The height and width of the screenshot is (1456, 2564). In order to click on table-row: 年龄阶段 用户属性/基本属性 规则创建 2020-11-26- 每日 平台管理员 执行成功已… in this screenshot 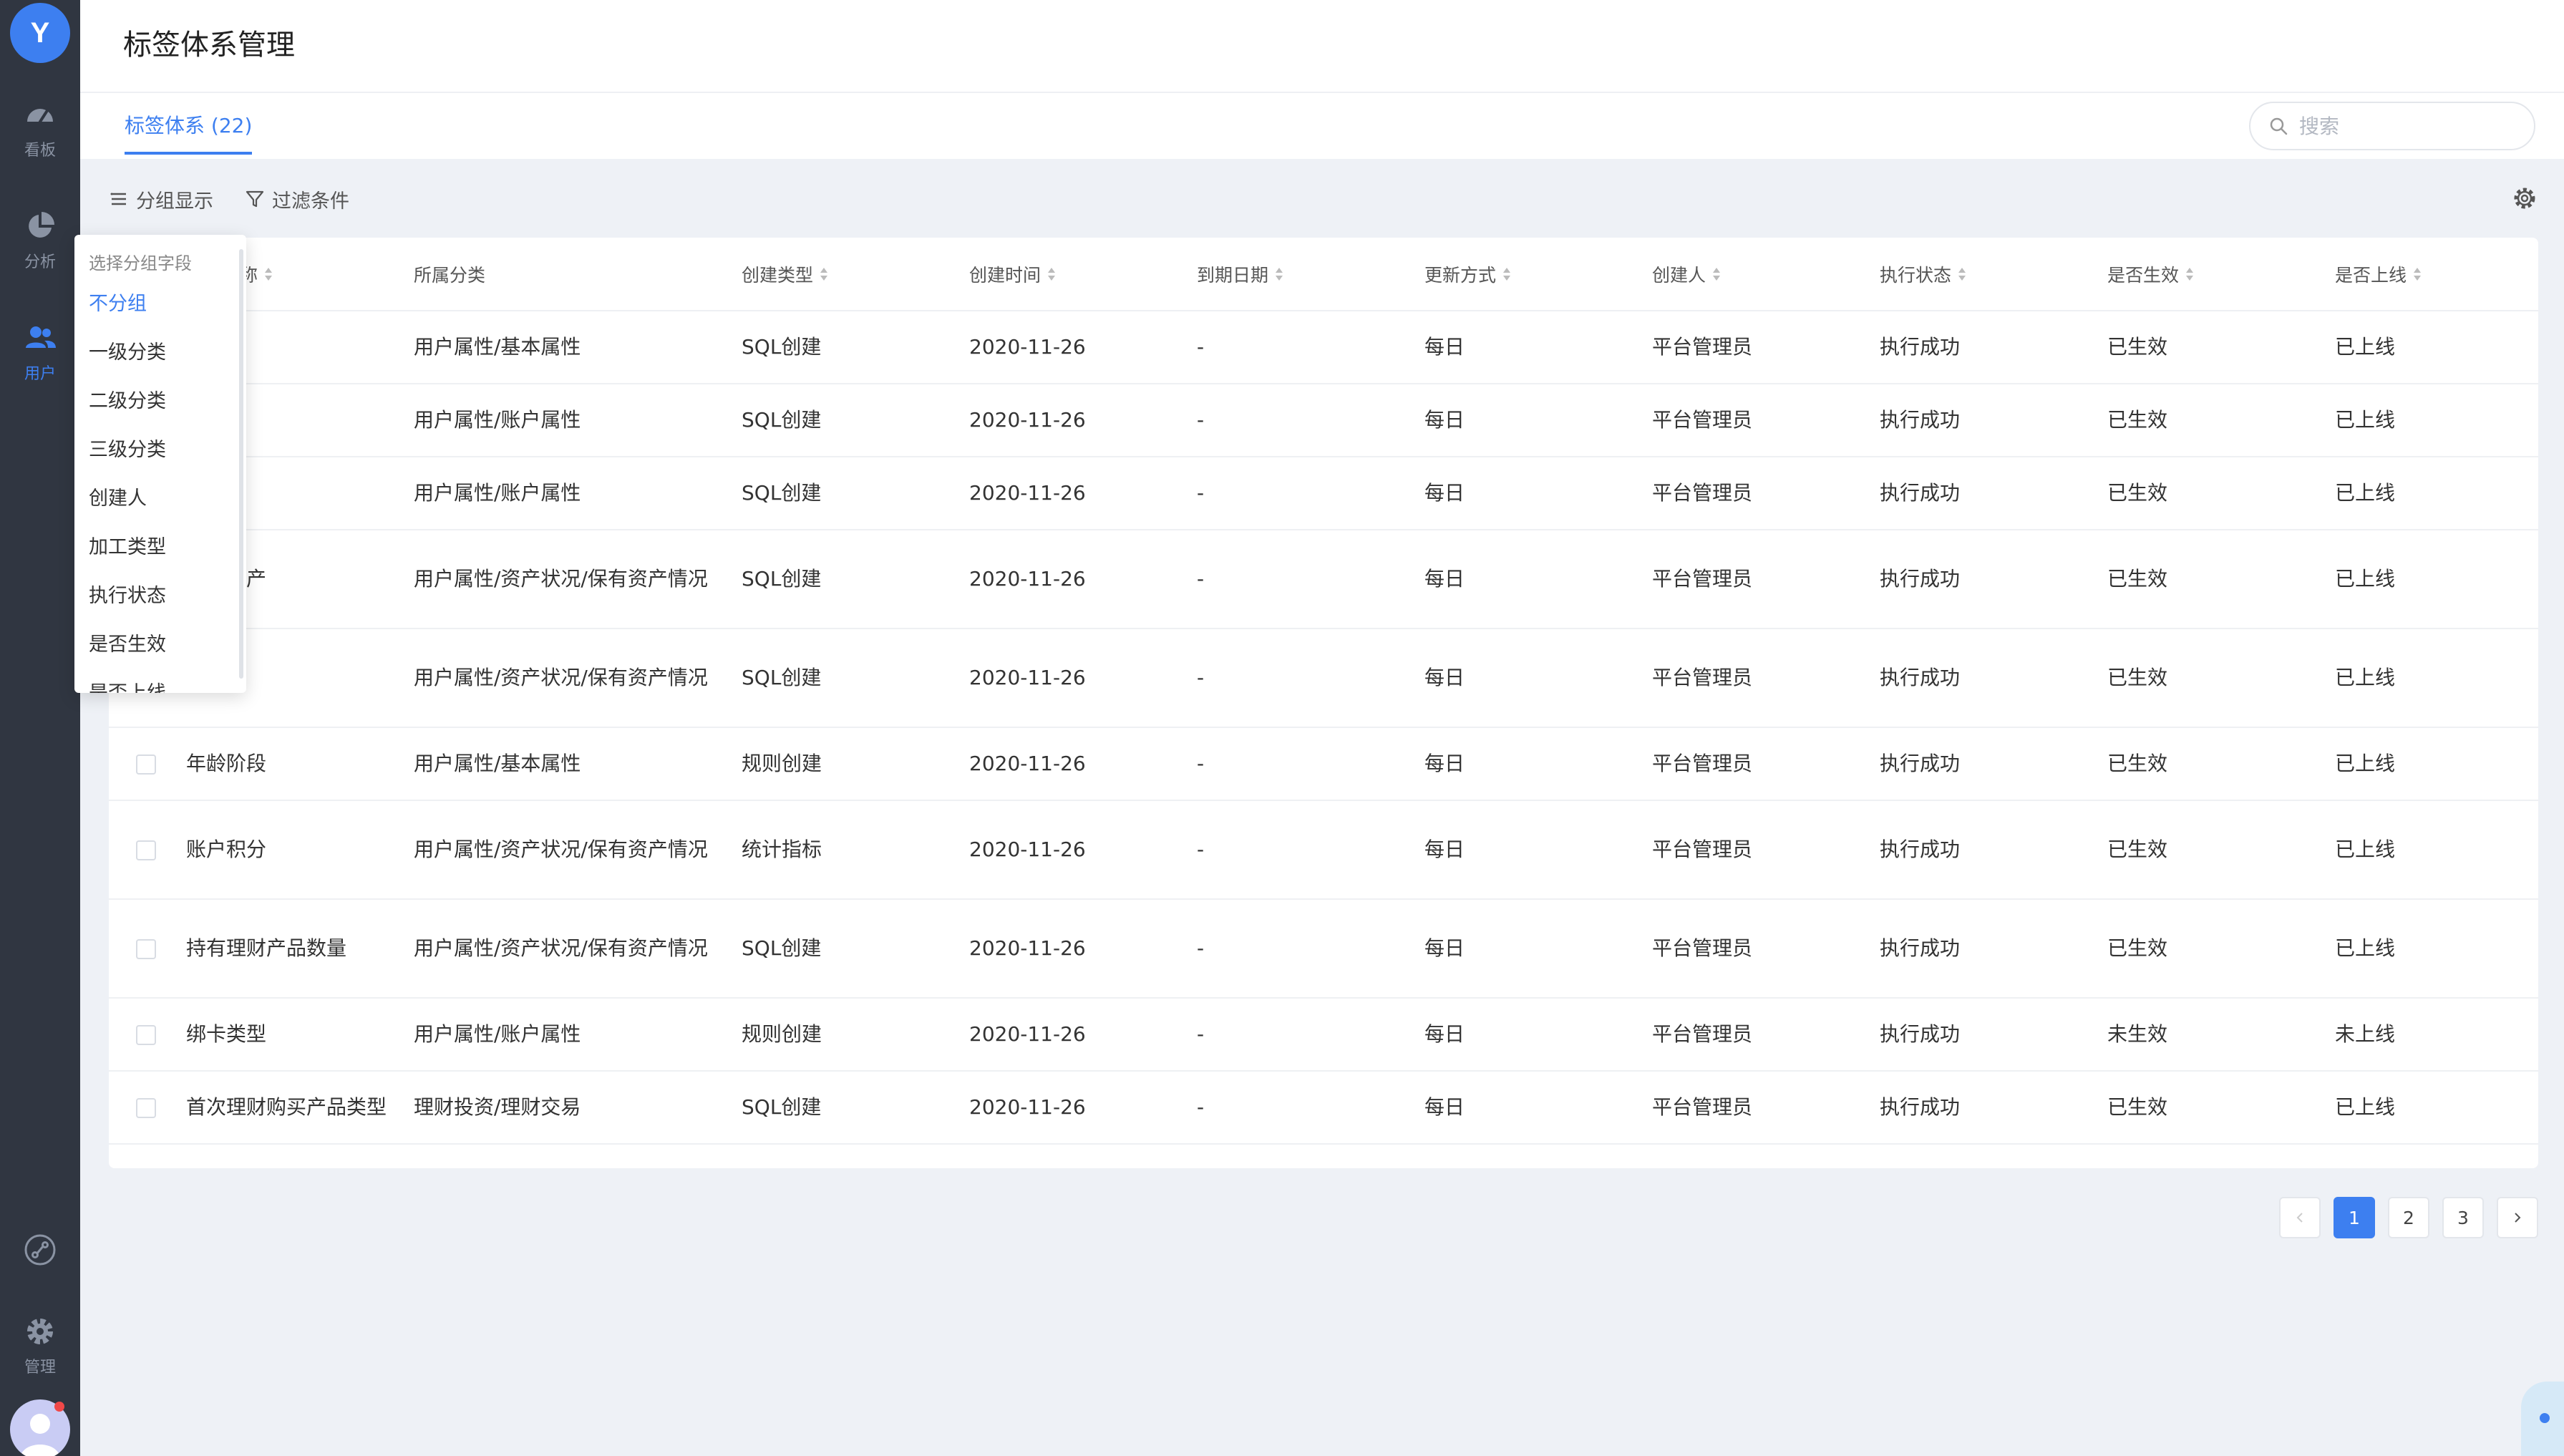, I will do `click(1324, 764)`.